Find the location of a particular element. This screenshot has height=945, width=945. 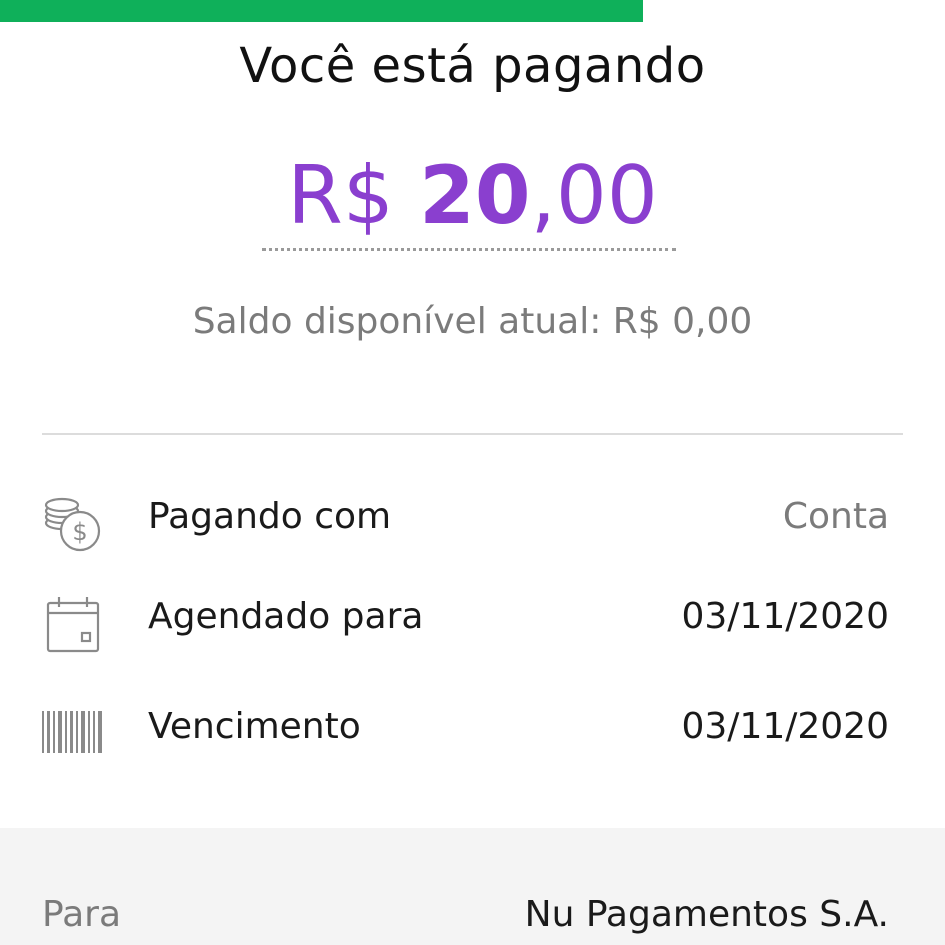

due-date-value: 03/11/2020 is located at coordinates (785, 726).